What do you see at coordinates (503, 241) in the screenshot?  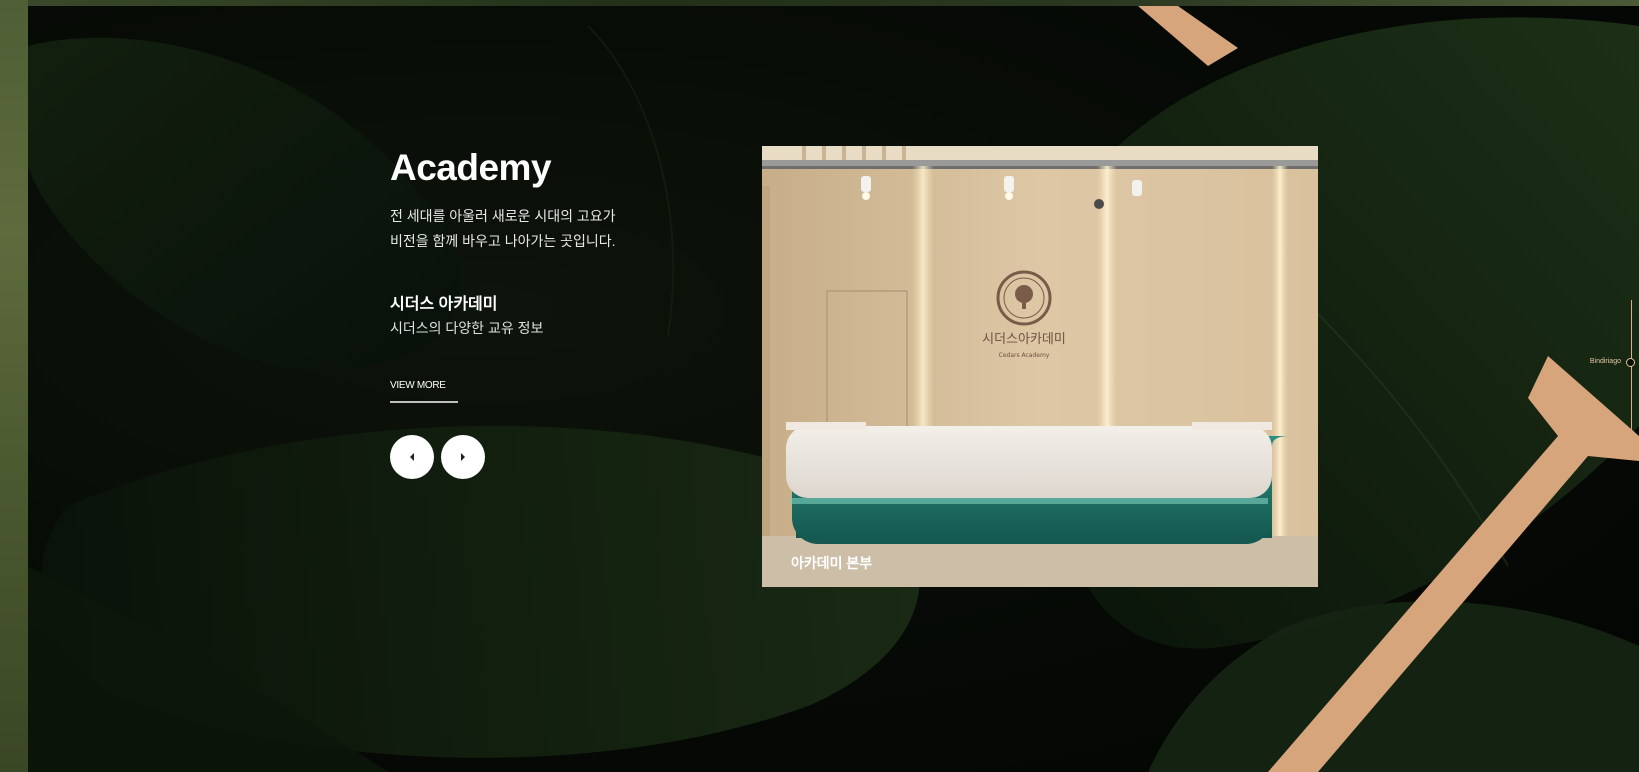 I see `description-line-2: 비전을 함께 바우고 나아가는 곳입니다.` at bounding box center [503, 241].